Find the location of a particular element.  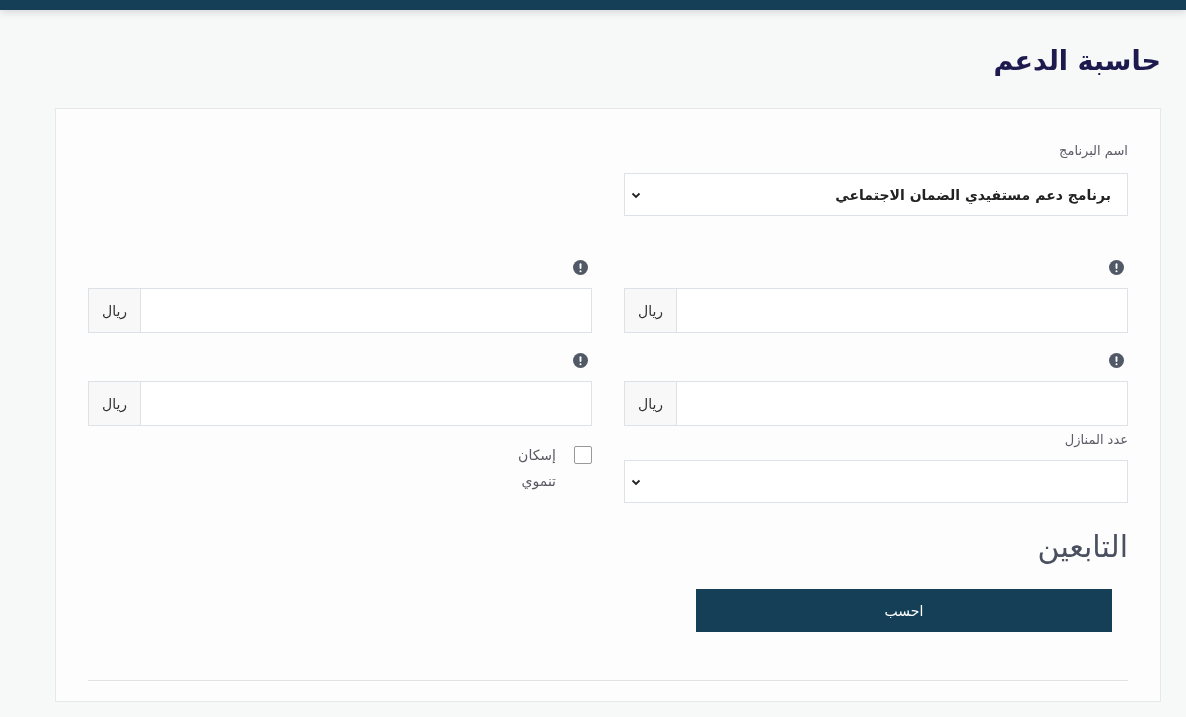

checkbox-label: إسكان تنموي is located at coordinates (536, 469).